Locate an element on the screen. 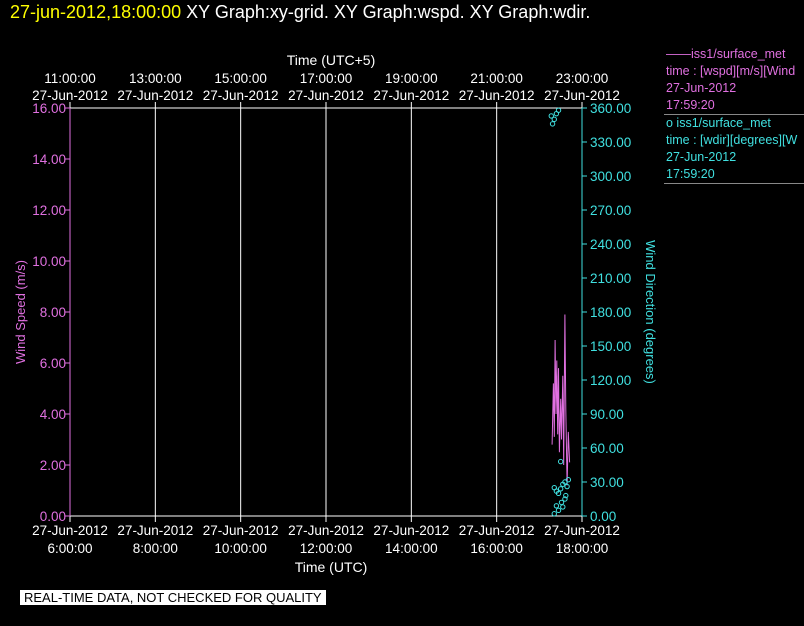  legend-wspd-time: 17:59:20 is located at coordinates (690, 105).